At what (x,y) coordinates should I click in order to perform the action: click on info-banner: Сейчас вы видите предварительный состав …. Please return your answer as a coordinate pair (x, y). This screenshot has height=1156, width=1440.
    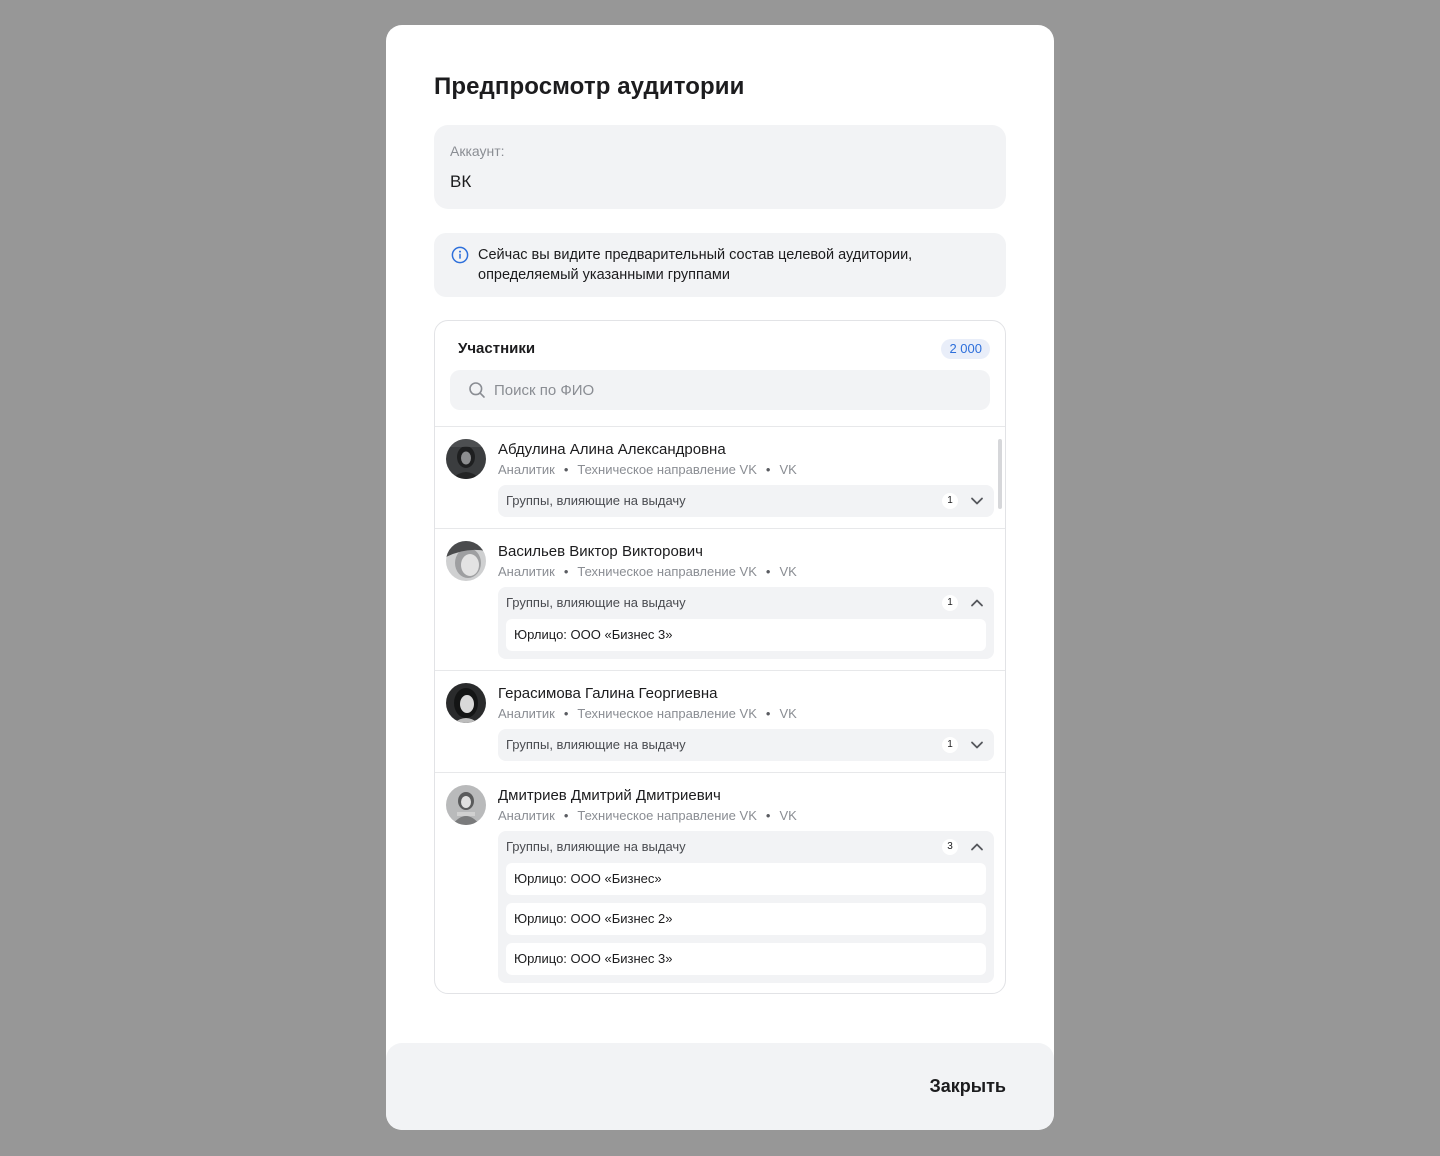
    Looking at the image, I should click on (720, 265).